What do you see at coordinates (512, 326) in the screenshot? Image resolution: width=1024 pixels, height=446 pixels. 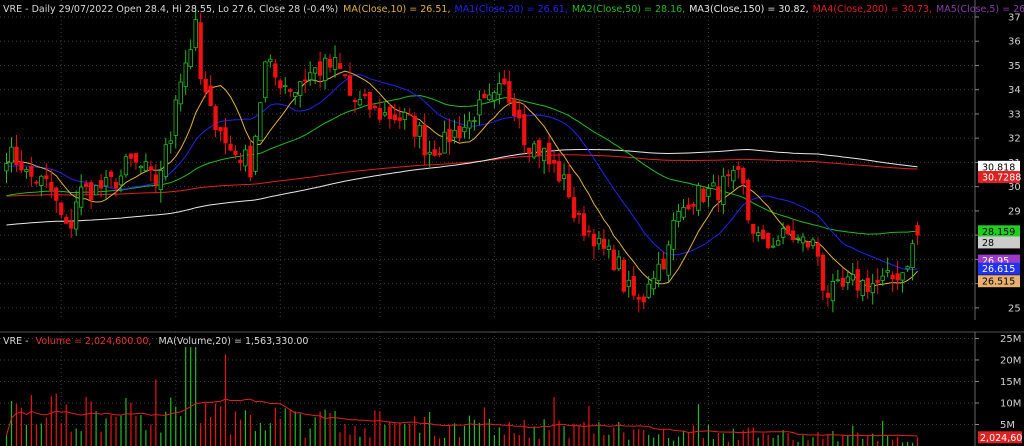 I see `panel-divider` at bounding box center [512, 326].